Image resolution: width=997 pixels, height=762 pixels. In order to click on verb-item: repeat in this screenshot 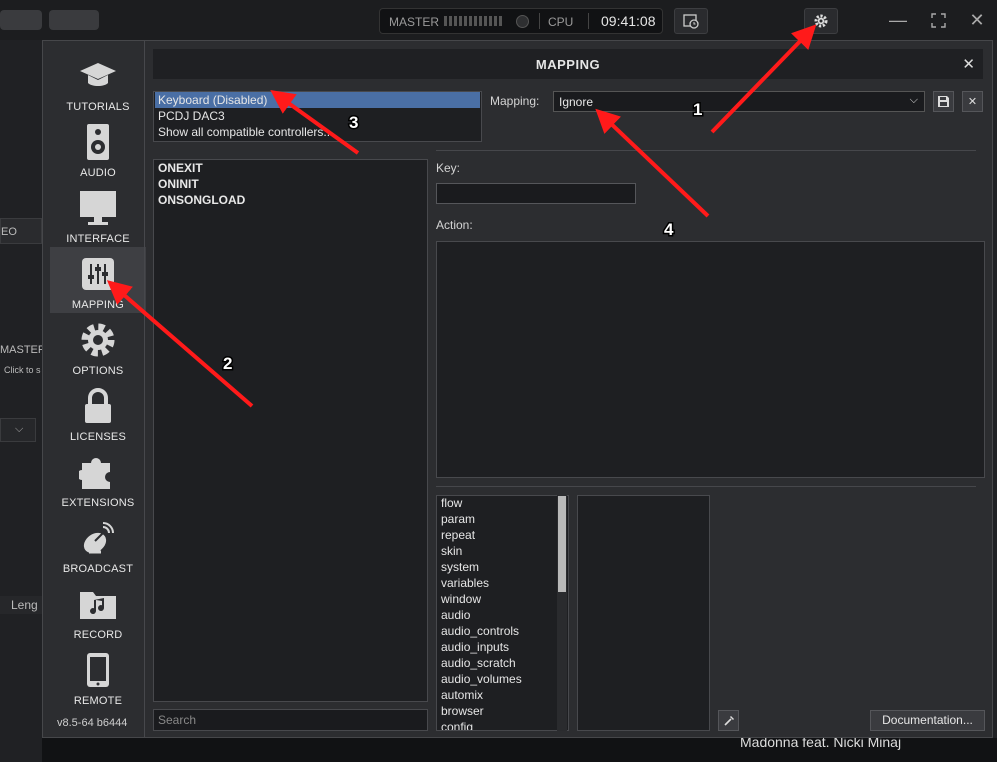, I will do `click(458, 535)`.